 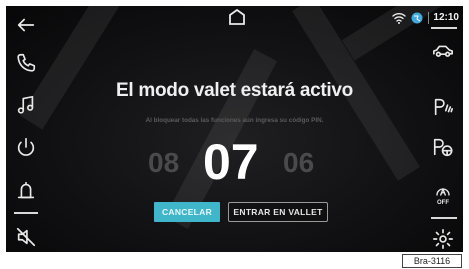 What do you see at coordinates (231, 162) in the screenshot?
I see `picker-current-value: 07` at bounding box center [231, 162].